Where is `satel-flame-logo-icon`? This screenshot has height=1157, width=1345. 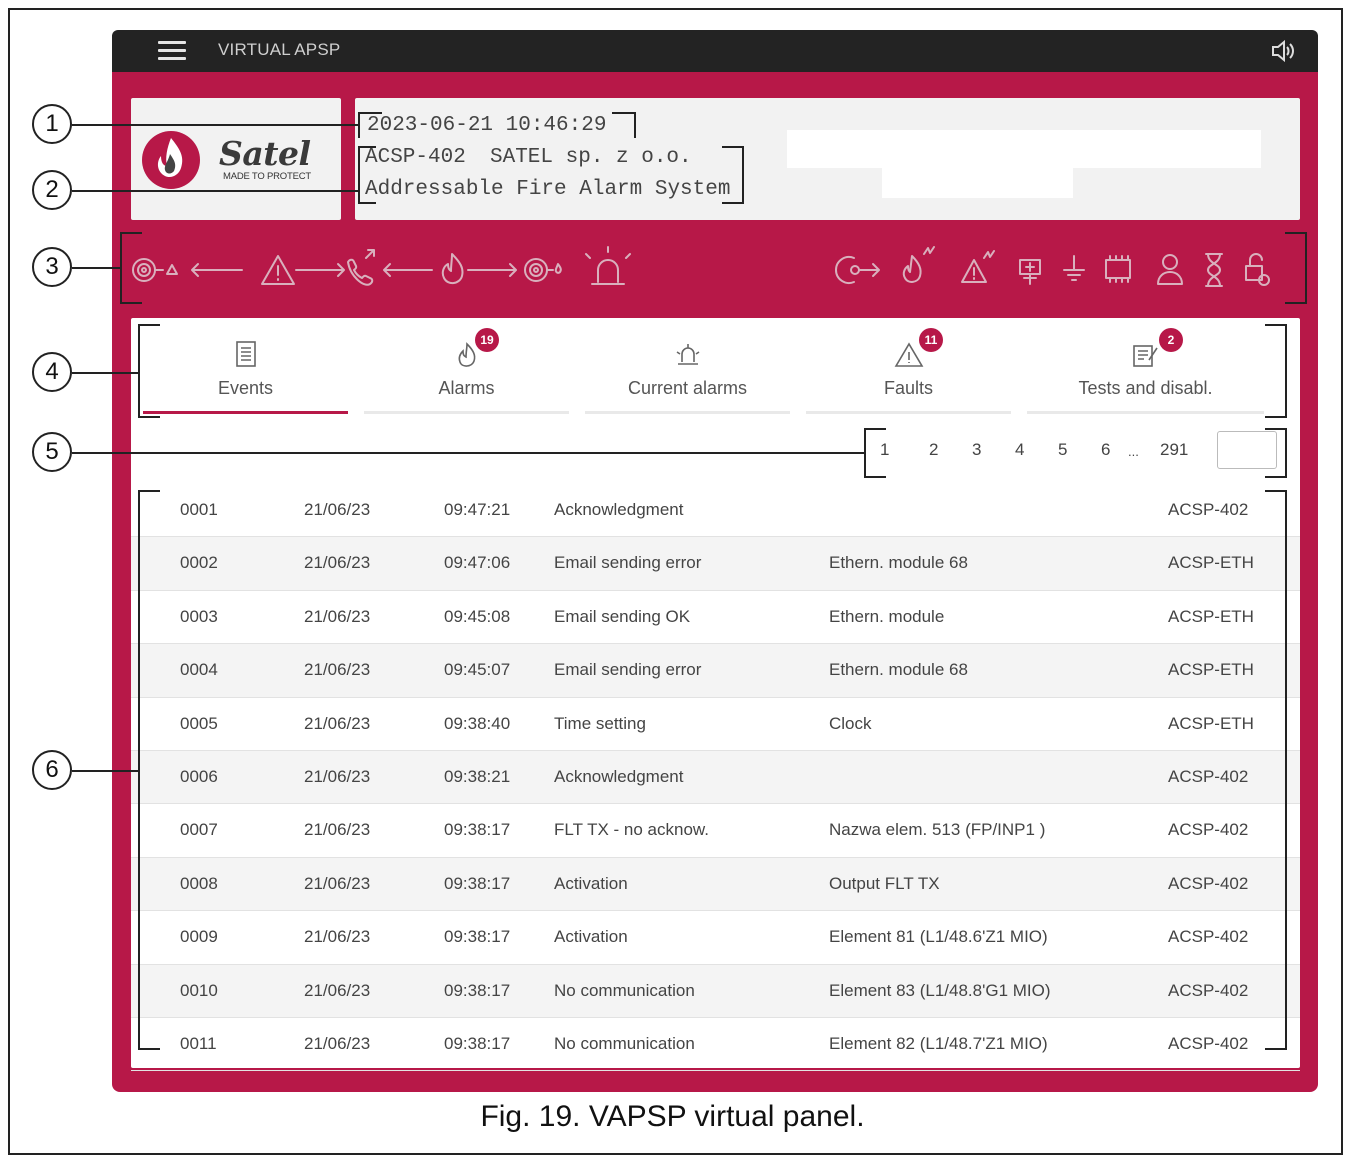 satel-flame-logo-icon is located at coordinates (171, 160).